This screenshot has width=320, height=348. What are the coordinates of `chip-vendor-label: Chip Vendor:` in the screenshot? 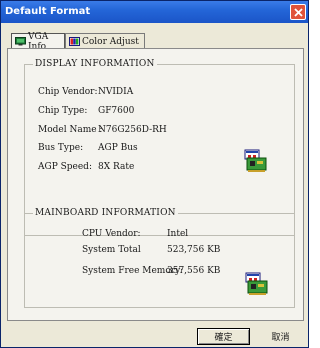 It's located at (68, 92).